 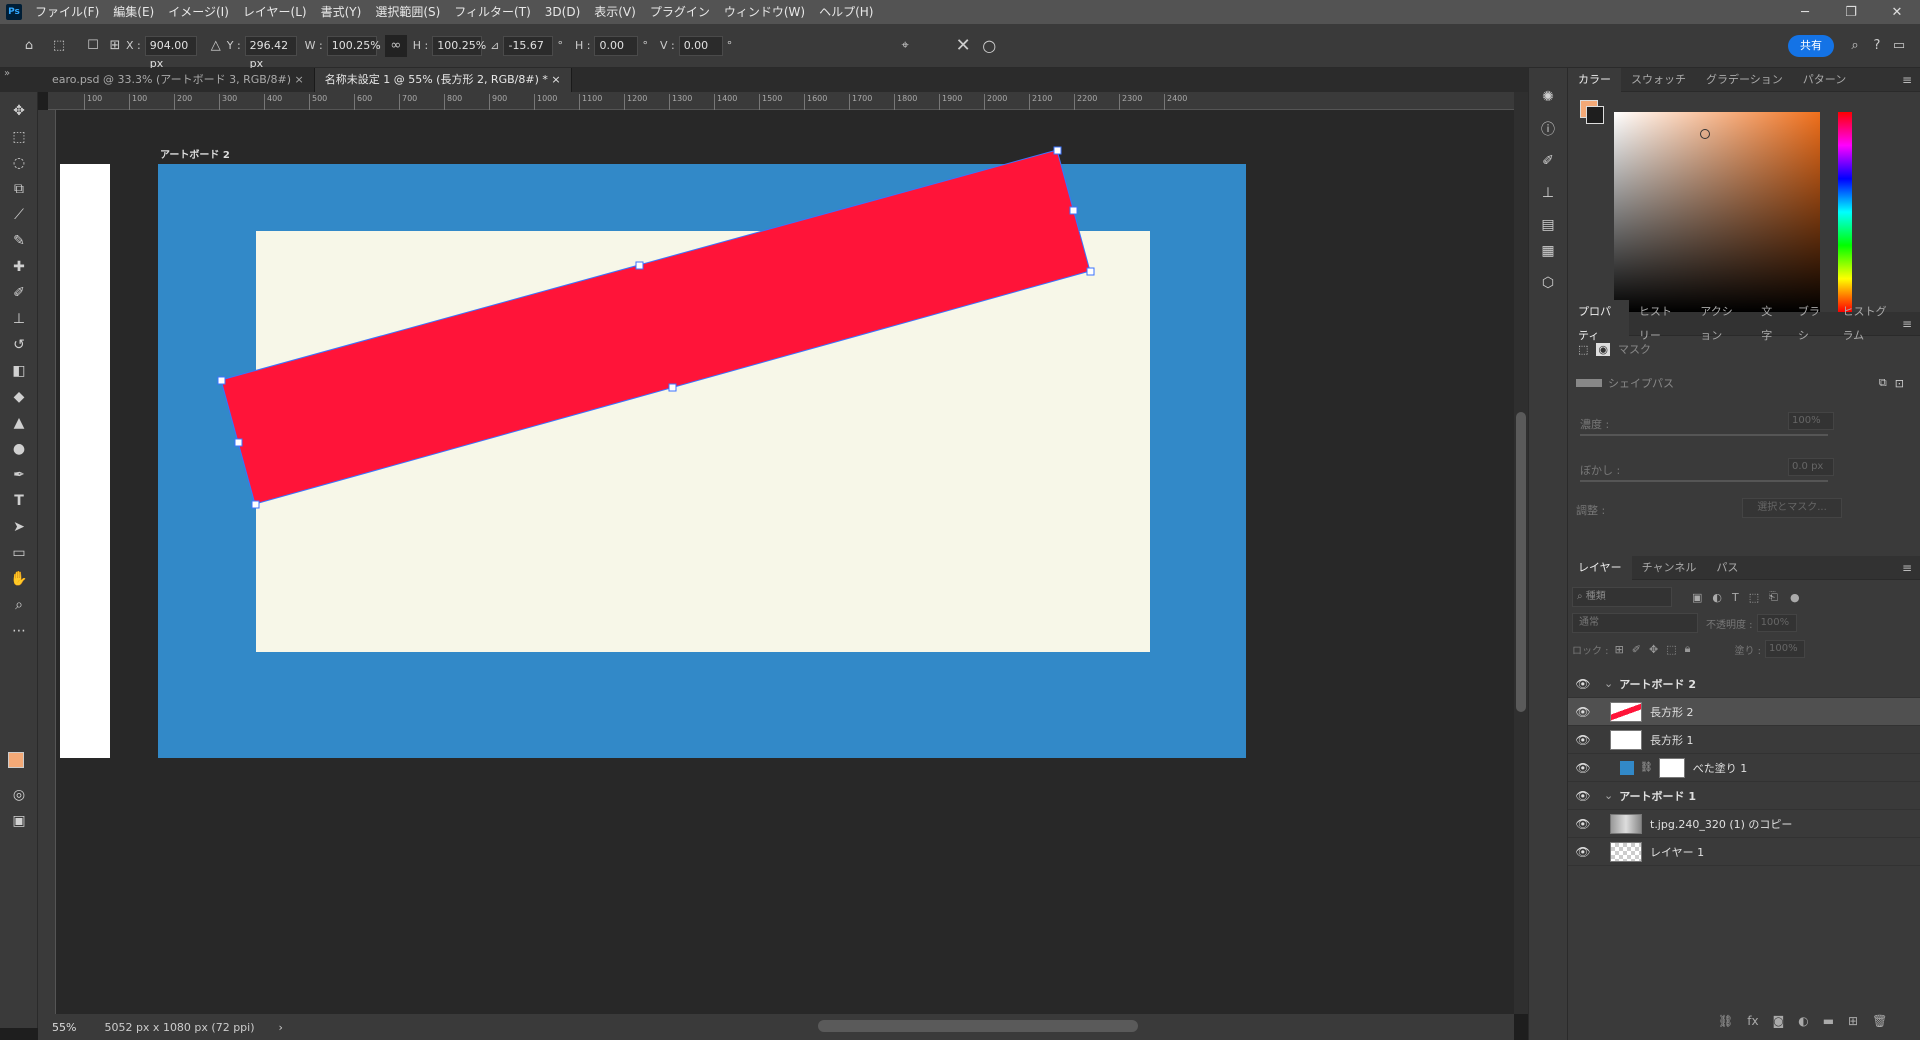 I want to click on hand-tool-icon: ✋, so click(x=19, y=579).